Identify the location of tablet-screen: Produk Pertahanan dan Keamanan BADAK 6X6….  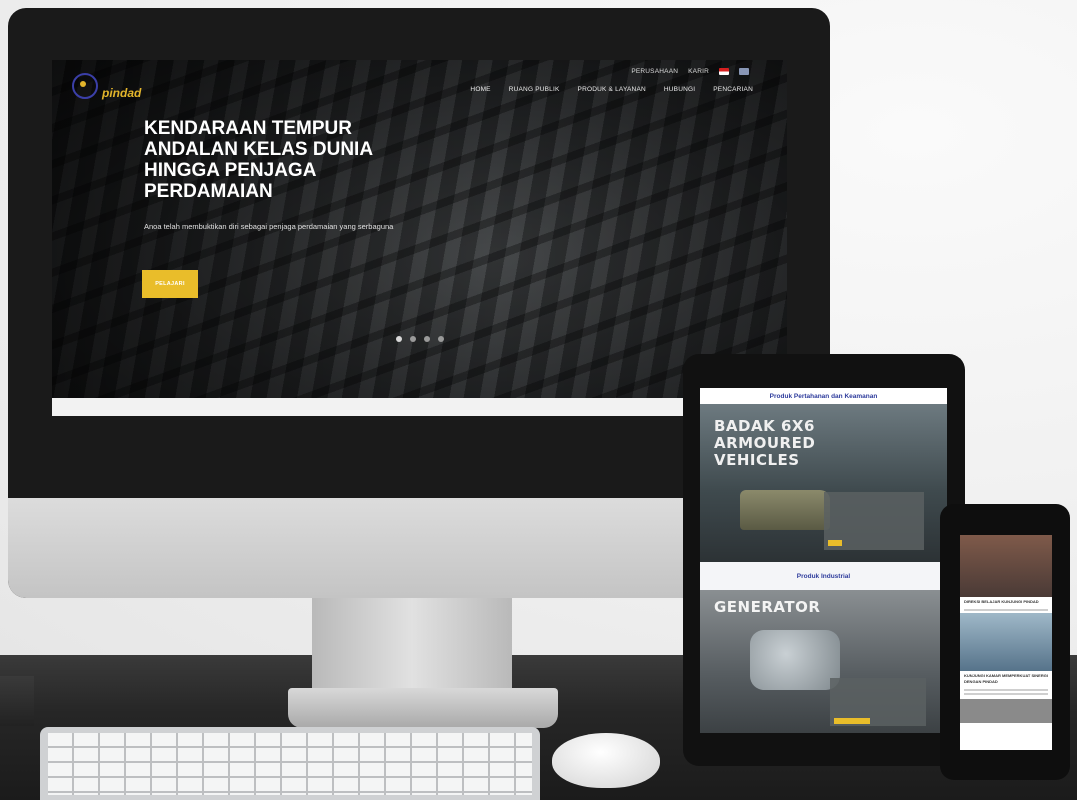
(823, 560).